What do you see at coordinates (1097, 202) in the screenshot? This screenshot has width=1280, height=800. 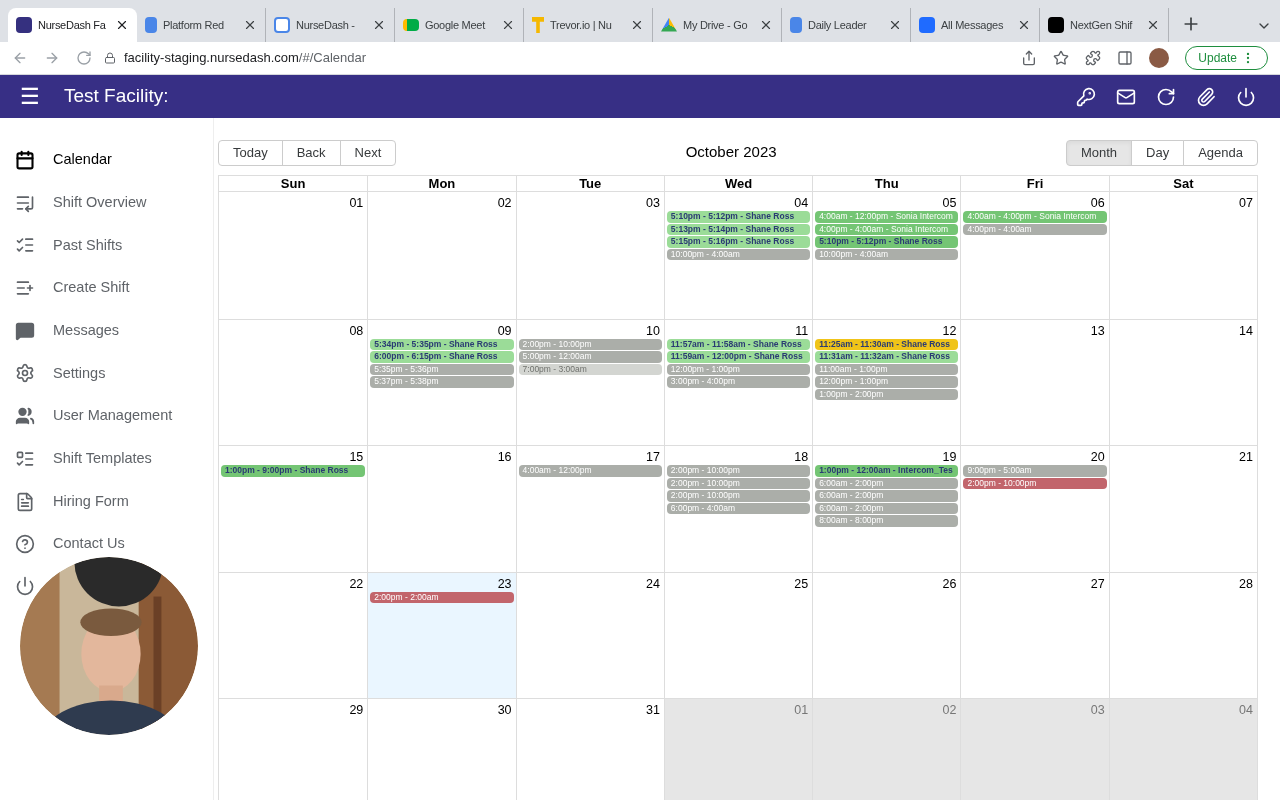 I see `day-number: 06` at bounding box center [1097, 202].